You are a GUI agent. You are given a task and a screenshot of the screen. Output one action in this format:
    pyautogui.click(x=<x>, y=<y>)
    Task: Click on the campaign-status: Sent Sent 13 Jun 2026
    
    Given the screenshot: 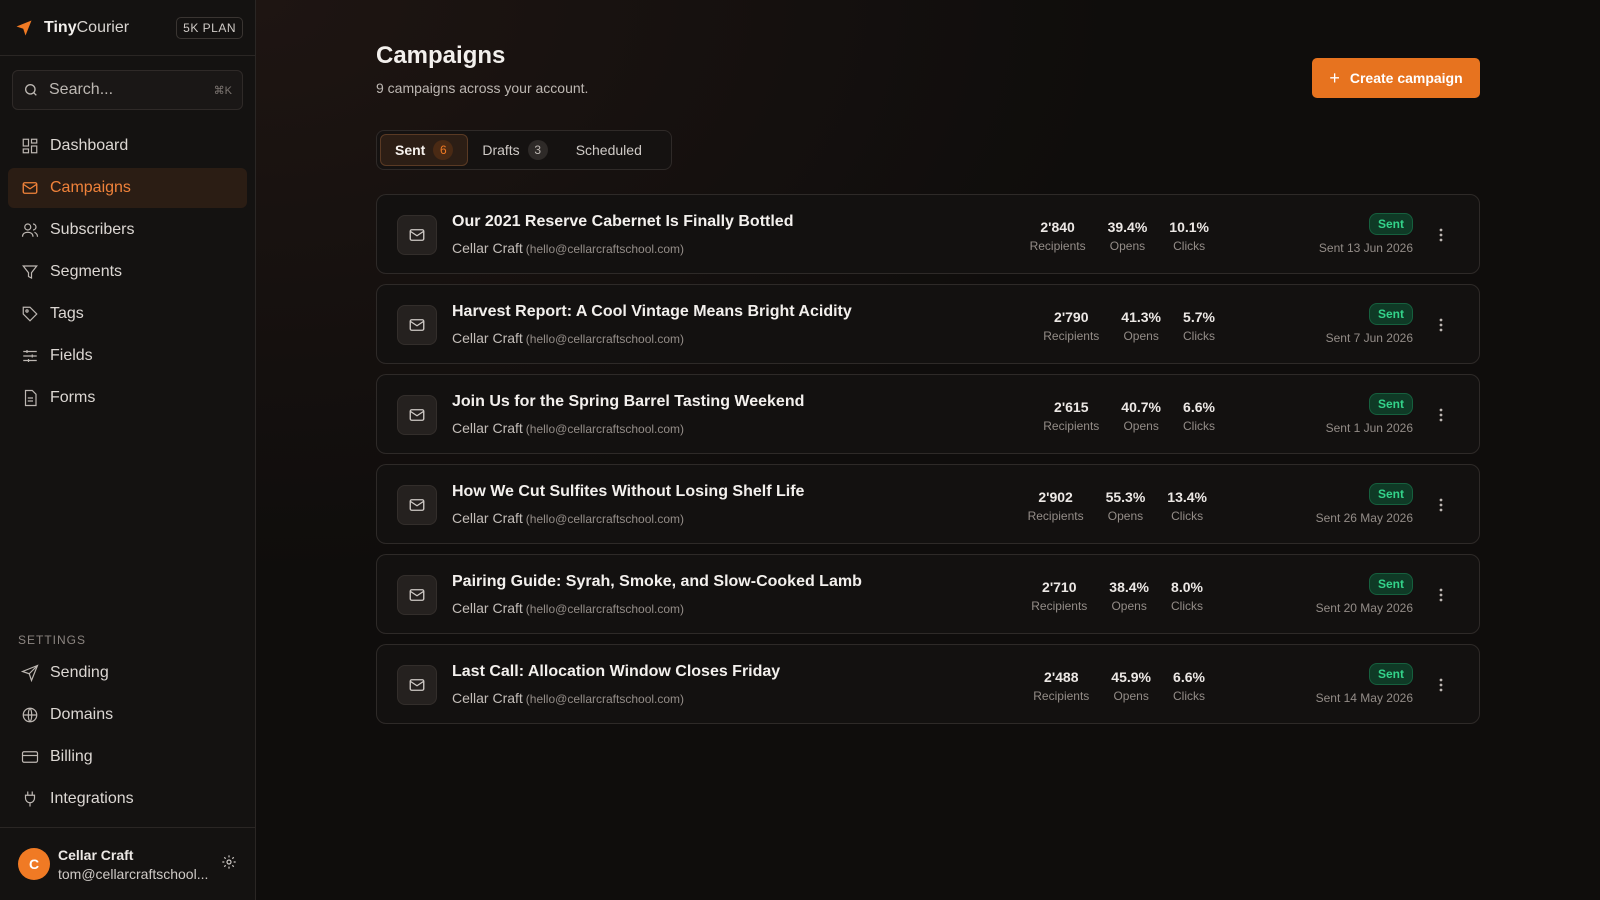 What is the action you would take?
    pyautogui.click(x=1366, y=234)
    